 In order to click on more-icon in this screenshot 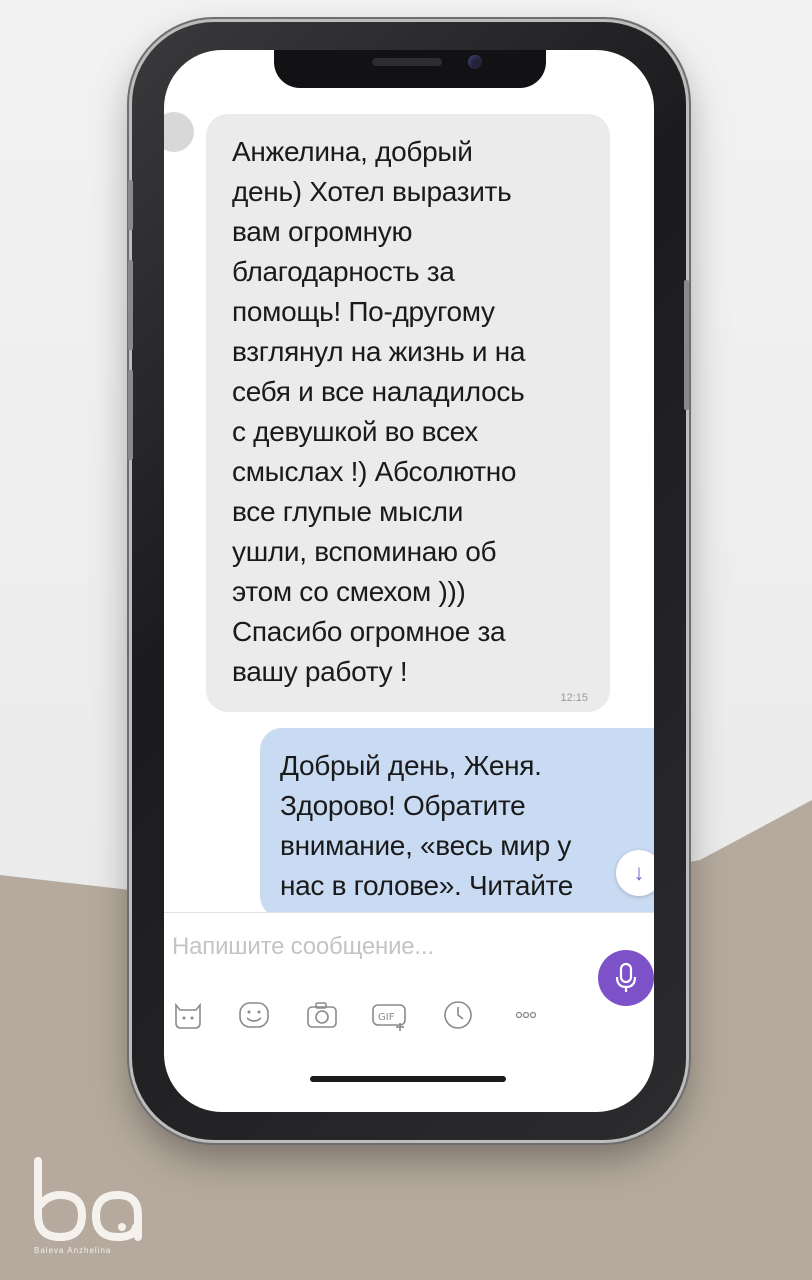, I will do `click(526, 1015)`.